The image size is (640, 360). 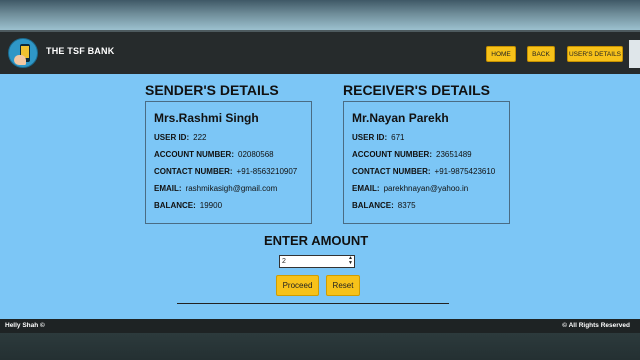 What do you see at coordinates (465, 171) in the screenshot?
I see `contact-number-value: +91-9875423610` at bounding box center [465, 171].